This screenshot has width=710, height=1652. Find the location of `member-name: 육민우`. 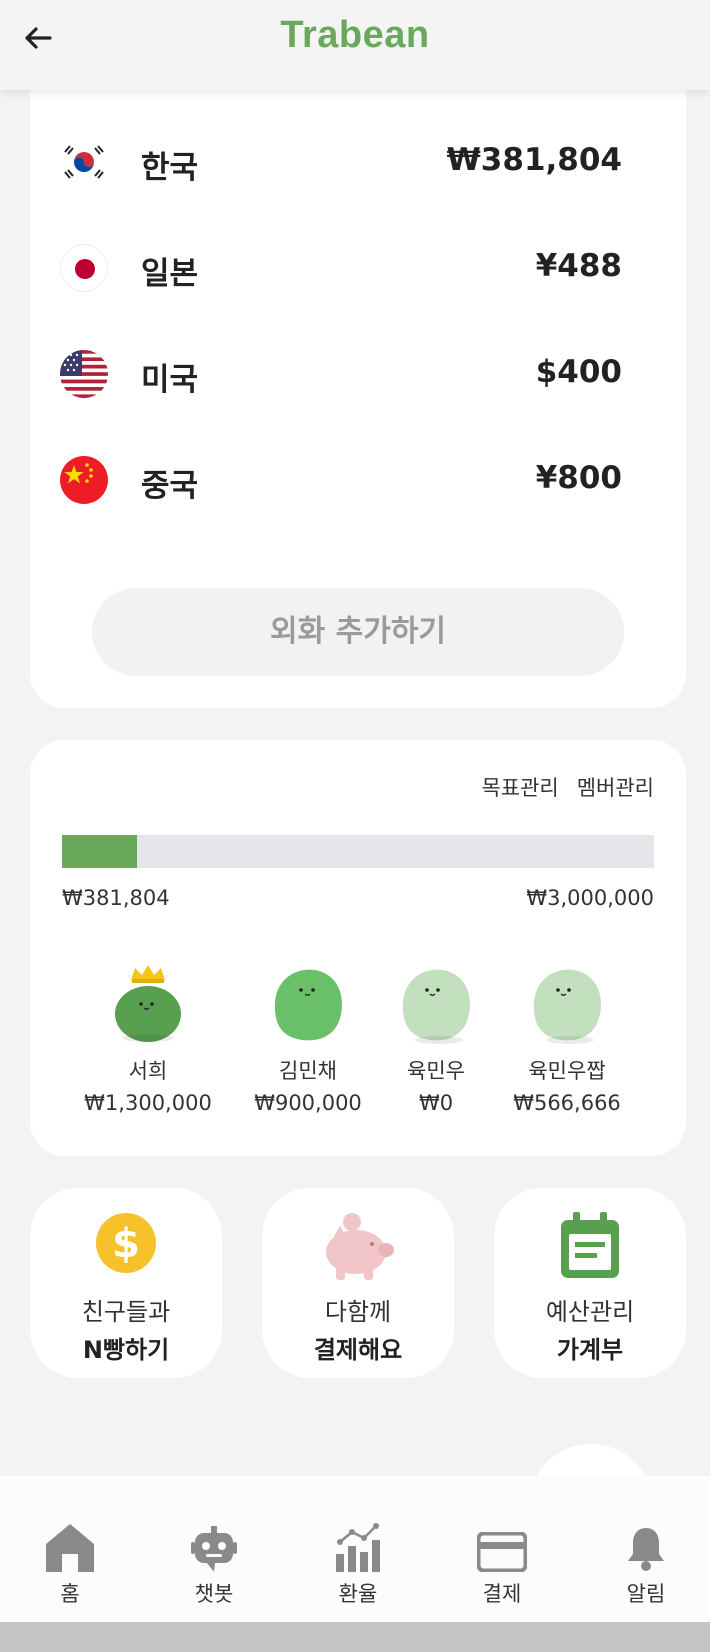

member-name: 육민우 is located at coordinates (436, 1071).